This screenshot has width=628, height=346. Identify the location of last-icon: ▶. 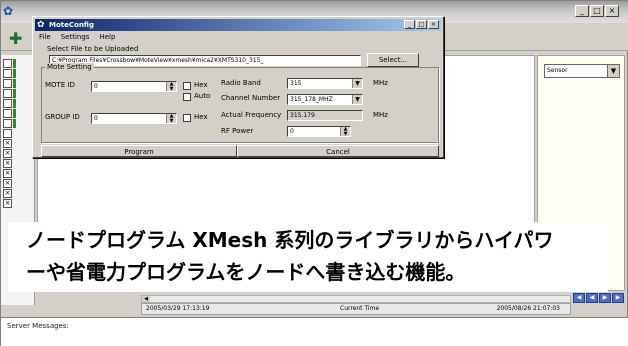
(618, 298).